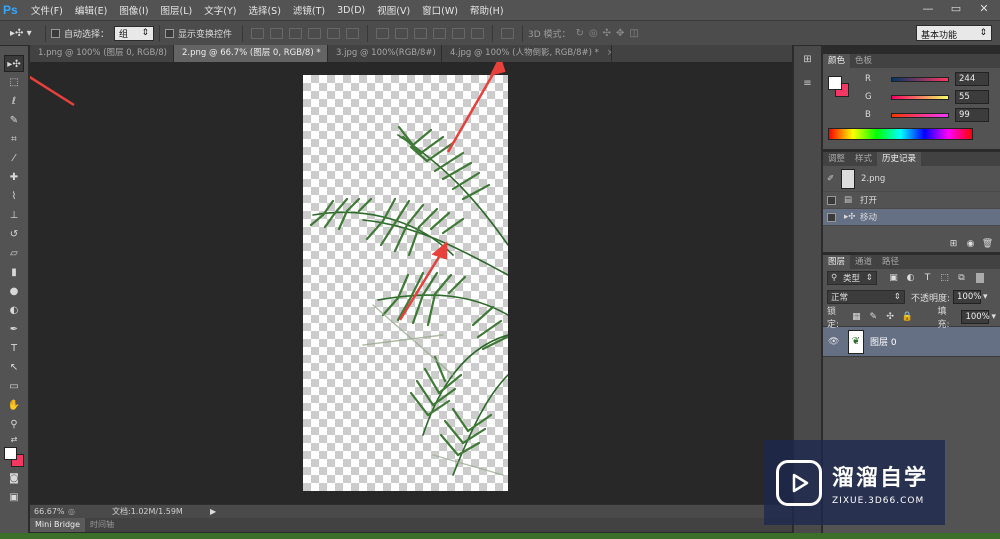  What do you see at coordinates (863, 159) in the screenshot?
I see `tab-styles: 样式` at bounding box center [863, 159].